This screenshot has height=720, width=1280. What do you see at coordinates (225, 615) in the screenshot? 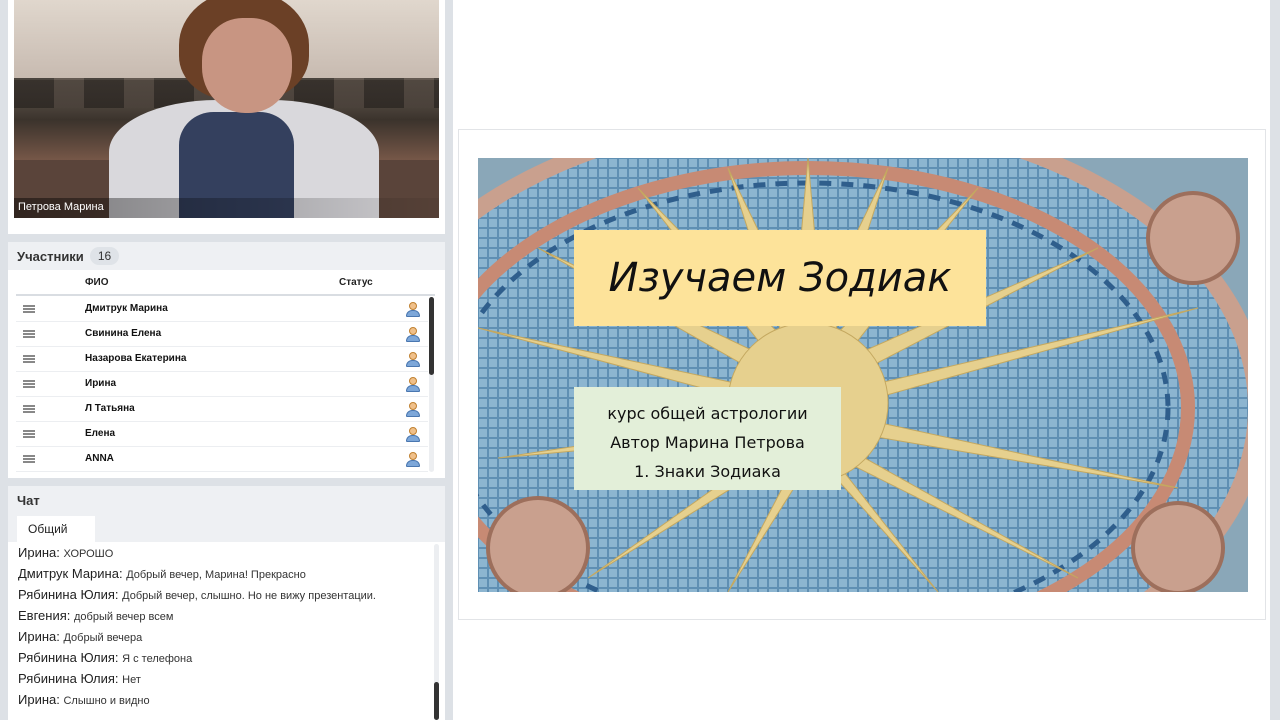
I see `chat-message: Евгения: добрый вечер всем` at bounding box center [225, 615].